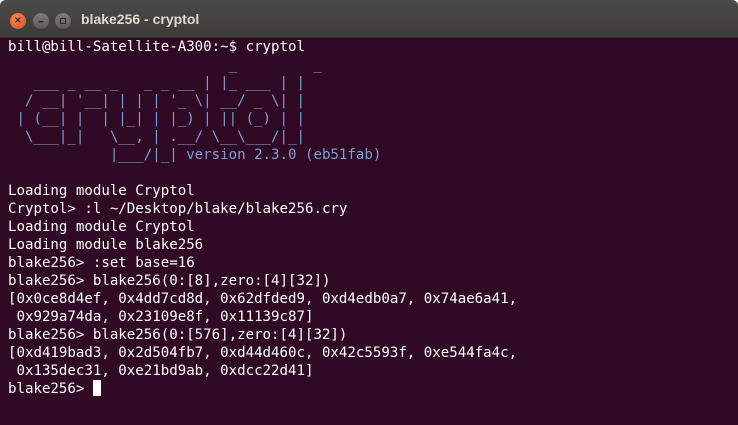 The height and width of the screenshot is (425, 738). What do you see at coordinates (101, 263) in the screenshot?
I see `output-line: blake256> :set base=16` at bounding box center [101, 263].